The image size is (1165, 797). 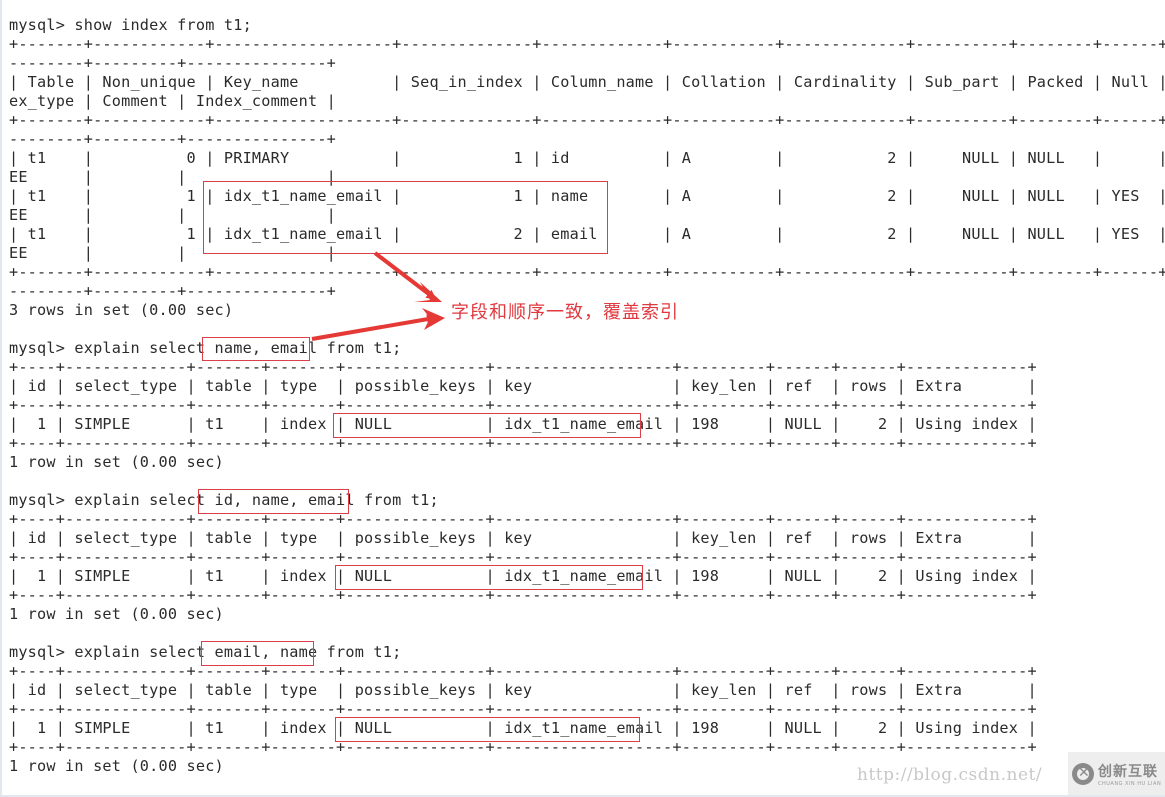 I want to click on brand-logo-text: 创新互联 CHUANG XIN HU LIAN, so click(x=1129, y=774).